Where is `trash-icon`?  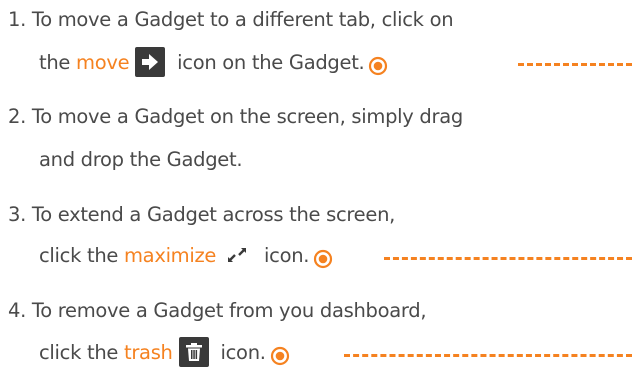 trash-icon is located at coordinates (193, 351).